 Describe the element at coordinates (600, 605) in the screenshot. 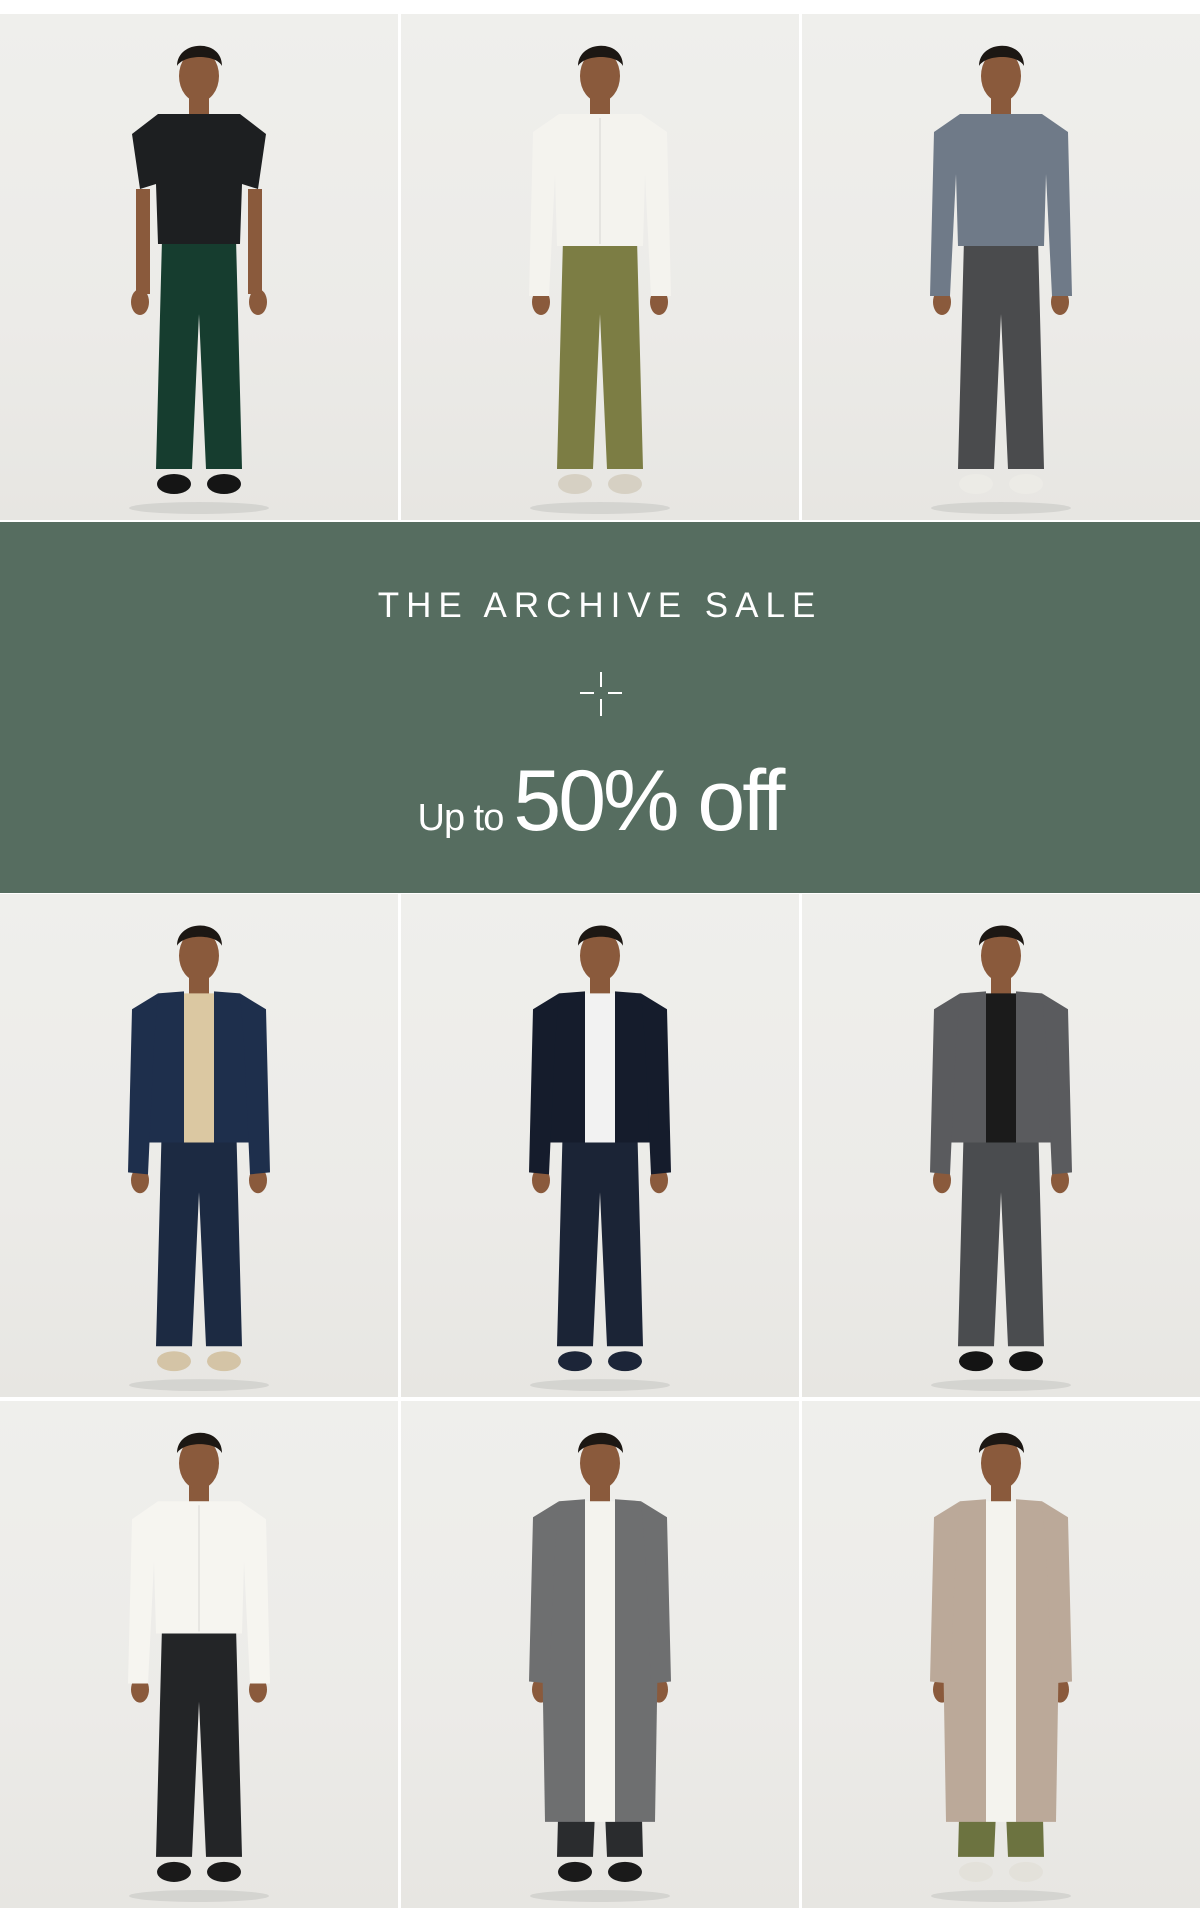

I see `banner-title: THE ARCHIVE SALE` at that location.